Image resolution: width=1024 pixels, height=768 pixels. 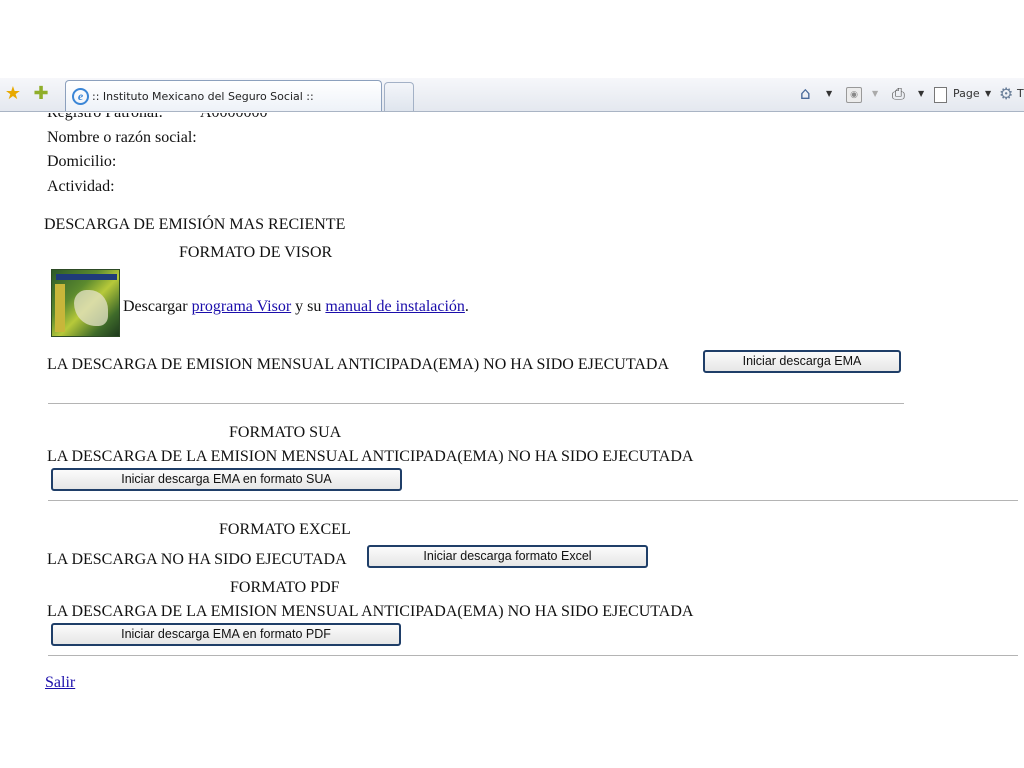 I want to click on start-pdf-download-button: Iniciar descarga EMA en formato PDF, so click(x=226, y=634).